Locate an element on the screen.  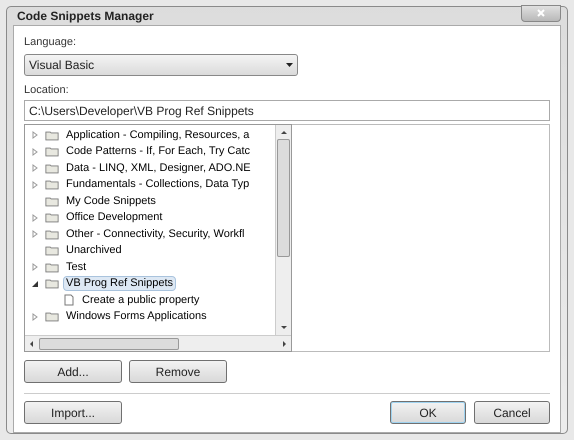
tree-item: Office Development is located at coordinates (114, 218).